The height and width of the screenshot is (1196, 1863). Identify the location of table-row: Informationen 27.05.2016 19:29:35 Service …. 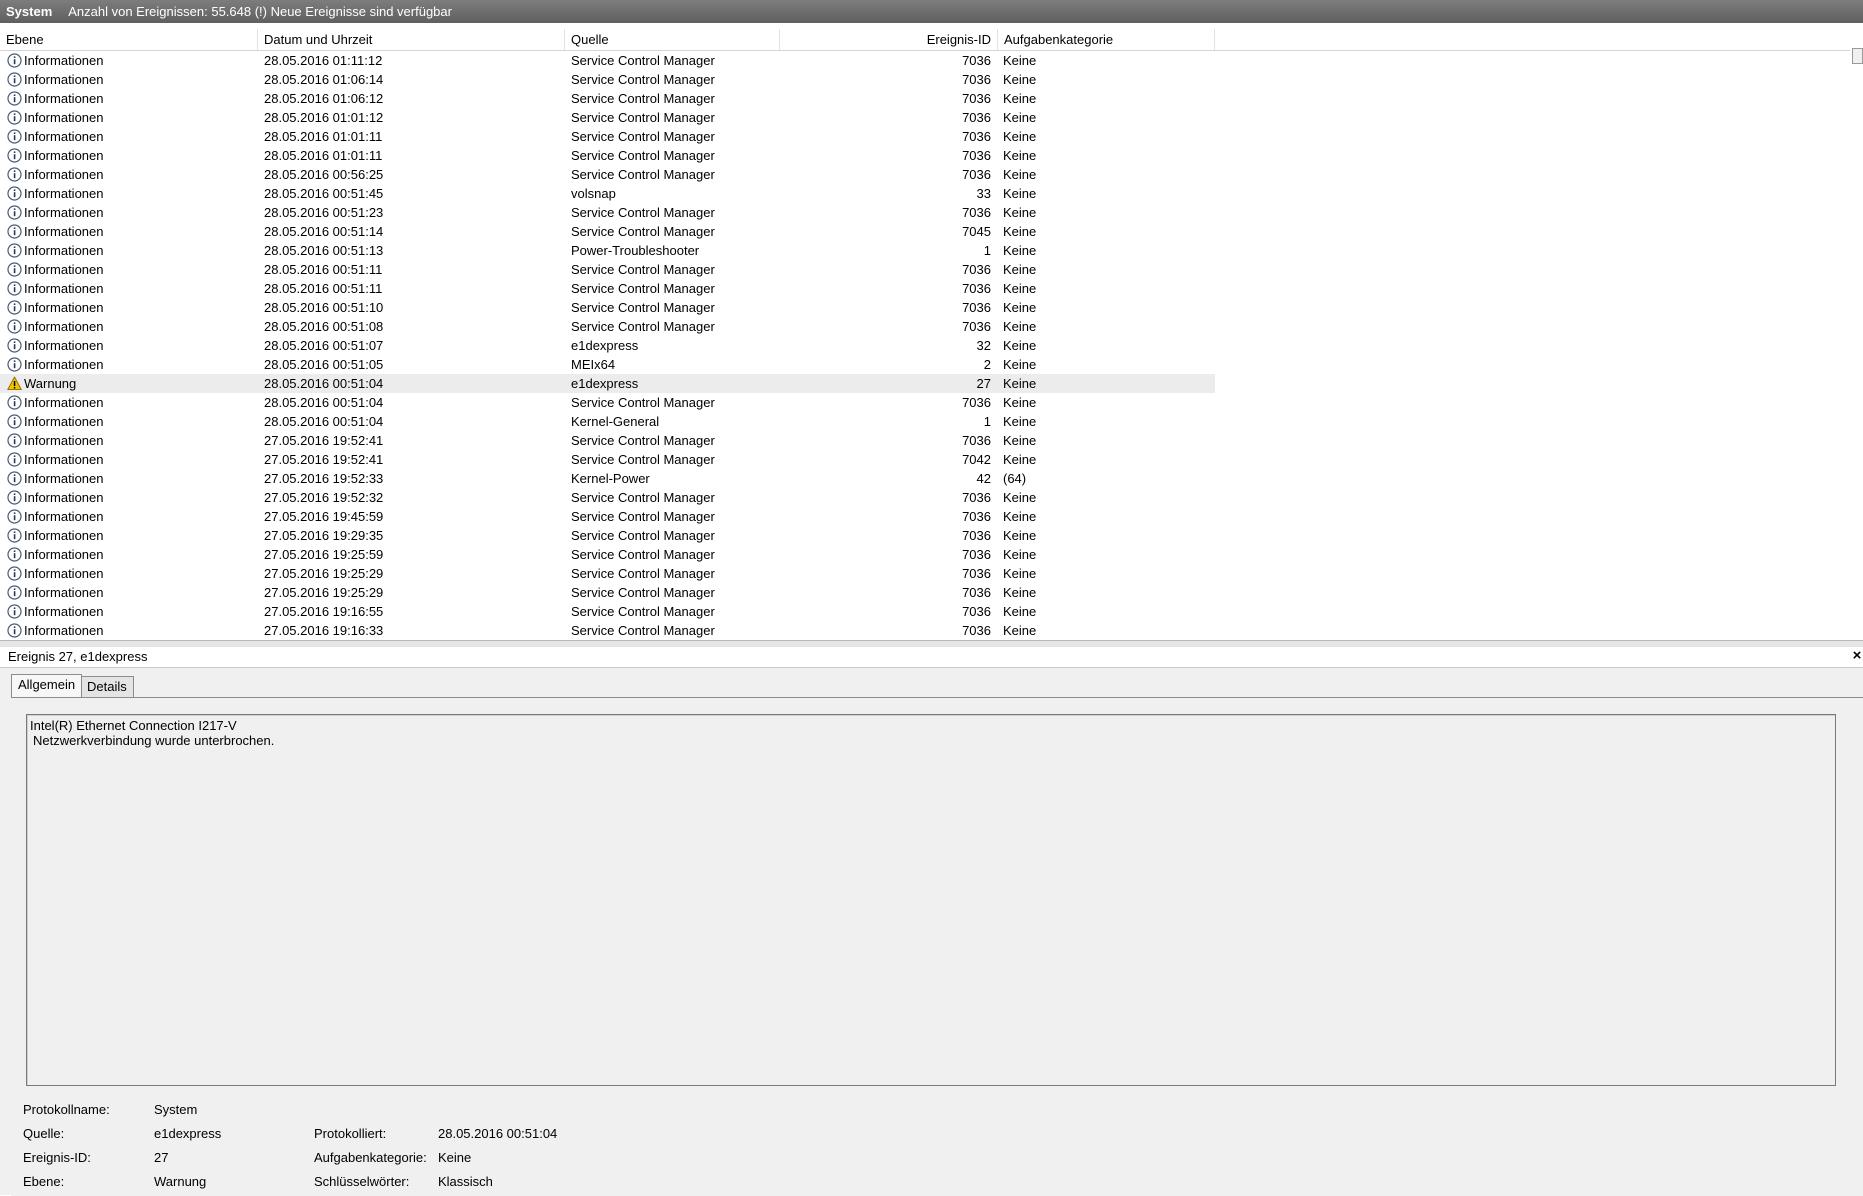
(607, 535).